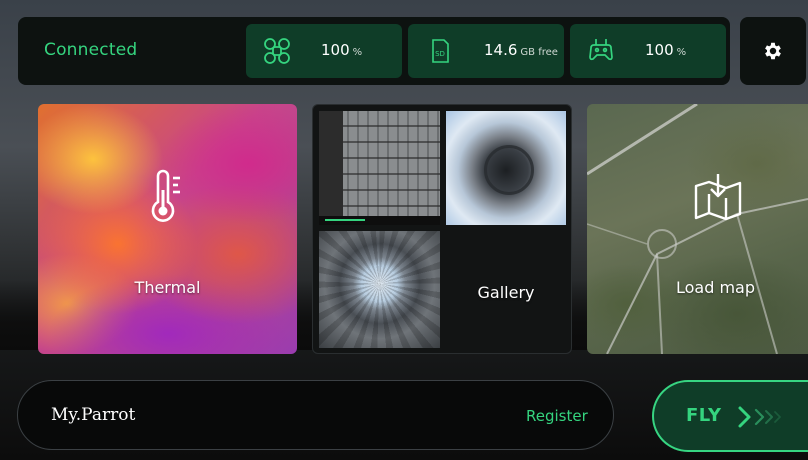  What do you see at coordinates (715, 287) in the screenshot?
I see `load-map-label: Load map` at bounding box center [715, 287].